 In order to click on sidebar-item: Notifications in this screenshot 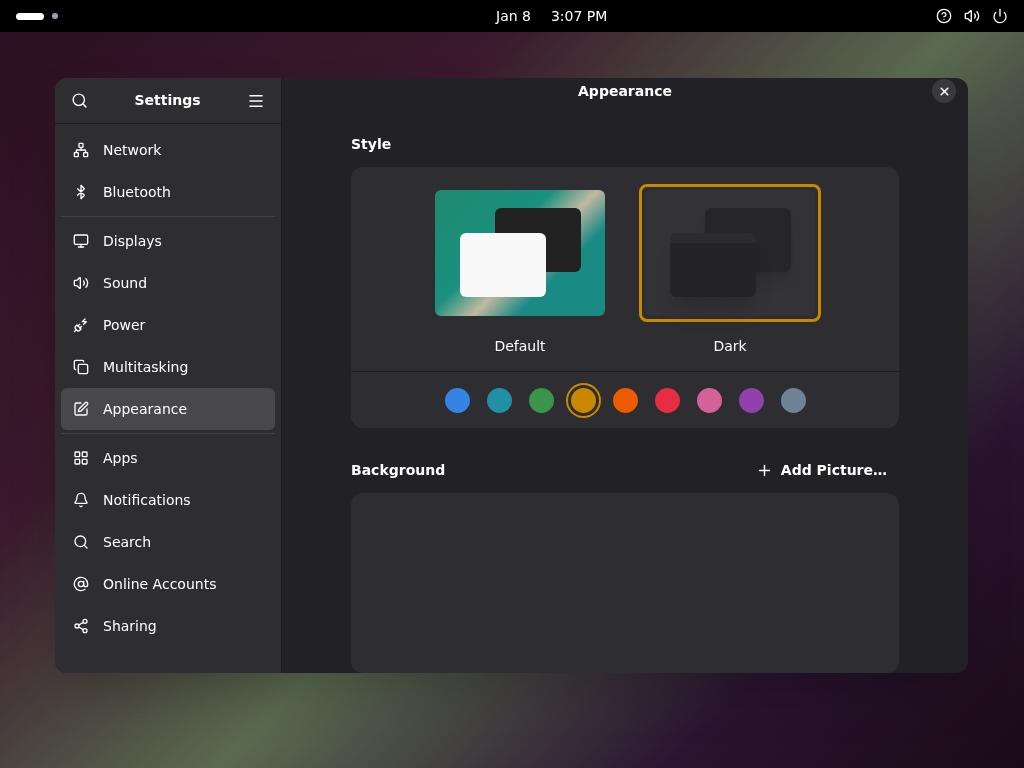, I will do `click(168, 500)`.